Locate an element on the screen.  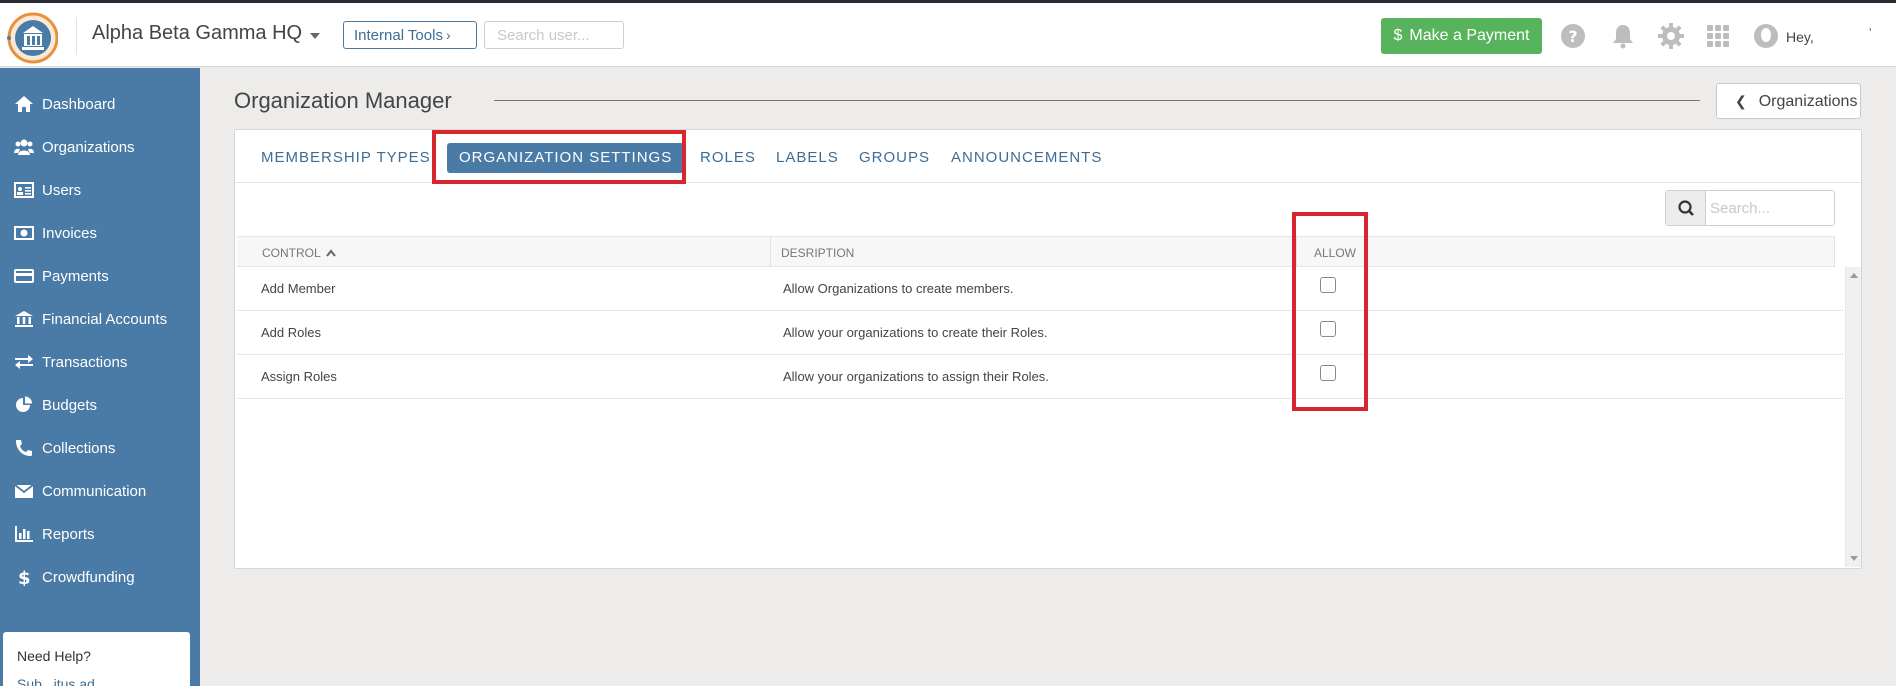
sidebar-item-transactions: Transactions is located at coordinates (100, 362).